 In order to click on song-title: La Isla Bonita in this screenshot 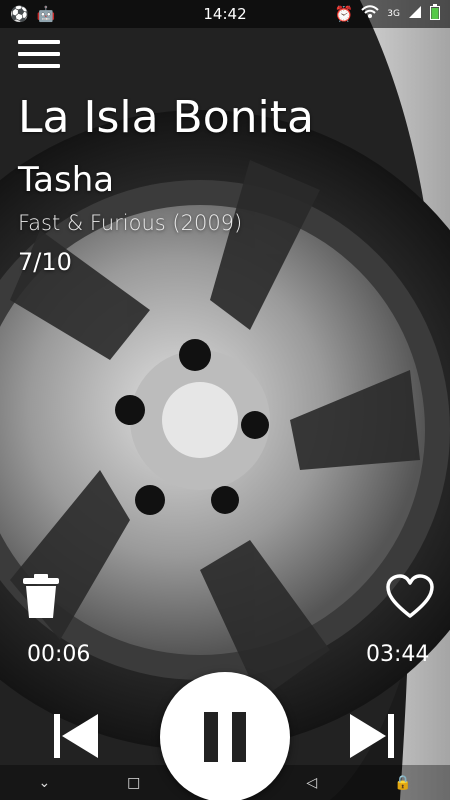, I will do `click(166, 117)`.